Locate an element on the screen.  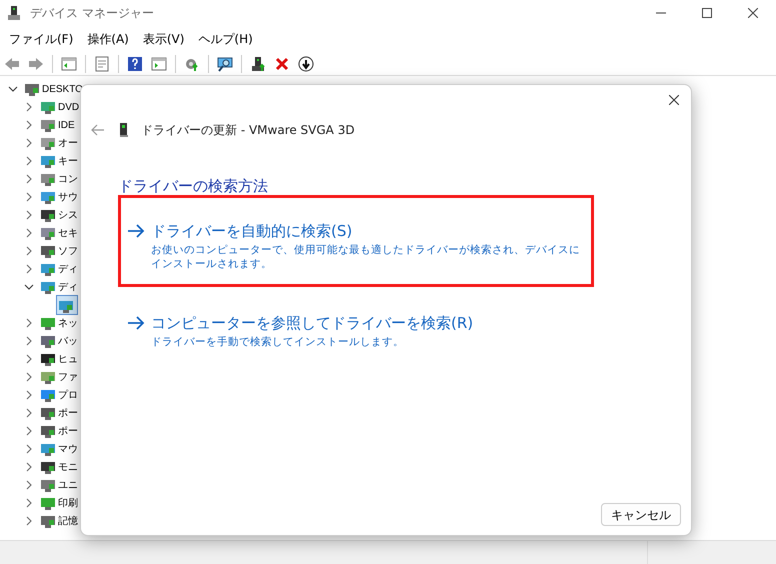
back-icon is located at coordinates (12, 64).